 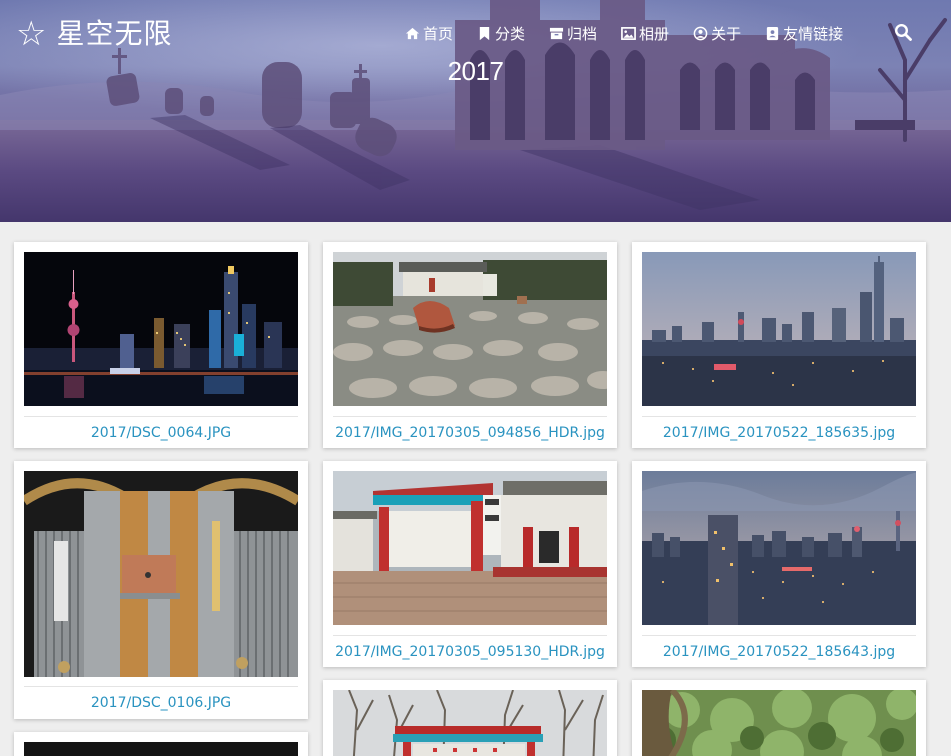 I want to click on photo-caption-link: 2017/DSC_0106.JPG, so click(x=161, y=703).